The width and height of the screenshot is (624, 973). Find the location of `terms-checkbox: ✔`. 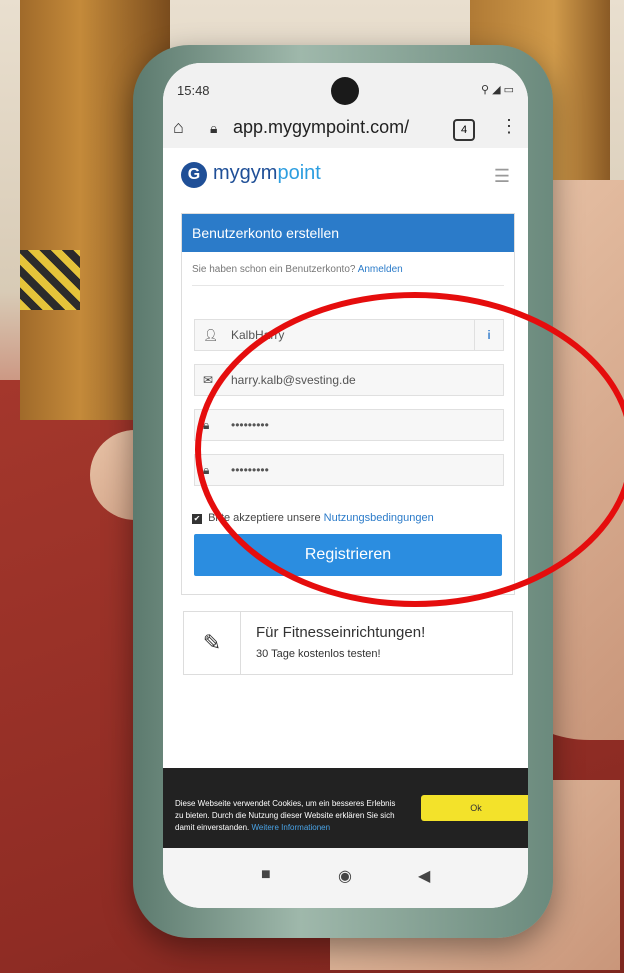

terms-checkbox: ✔ is located at coordinates (197, 519).